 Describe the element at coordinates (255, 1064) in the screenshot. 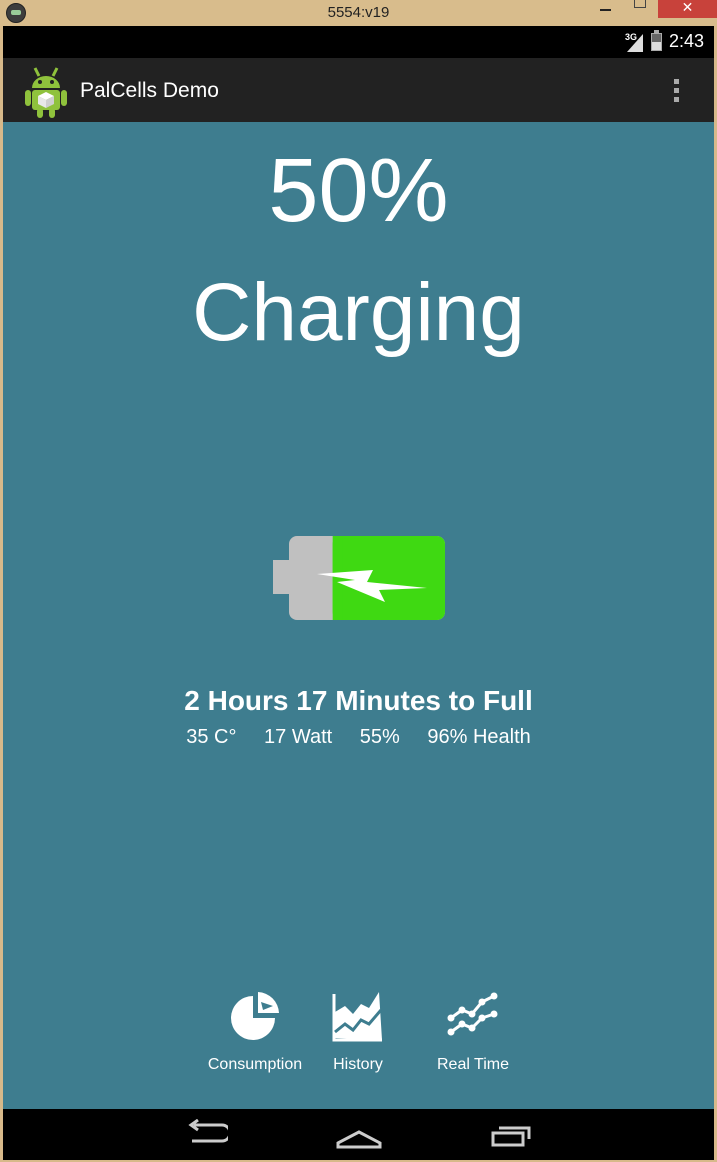

I see `tab-consumption-label: Consumption` at that location.